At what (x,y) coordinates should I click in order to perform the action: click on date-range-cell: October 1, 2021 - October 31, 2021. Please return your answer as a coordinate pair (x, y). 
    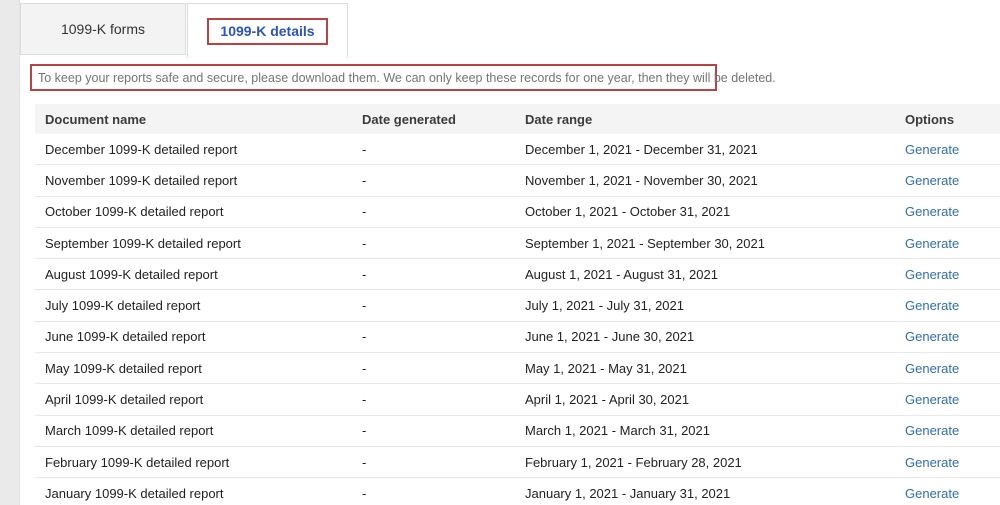
    Looking at the image, I should click on (705, 212).